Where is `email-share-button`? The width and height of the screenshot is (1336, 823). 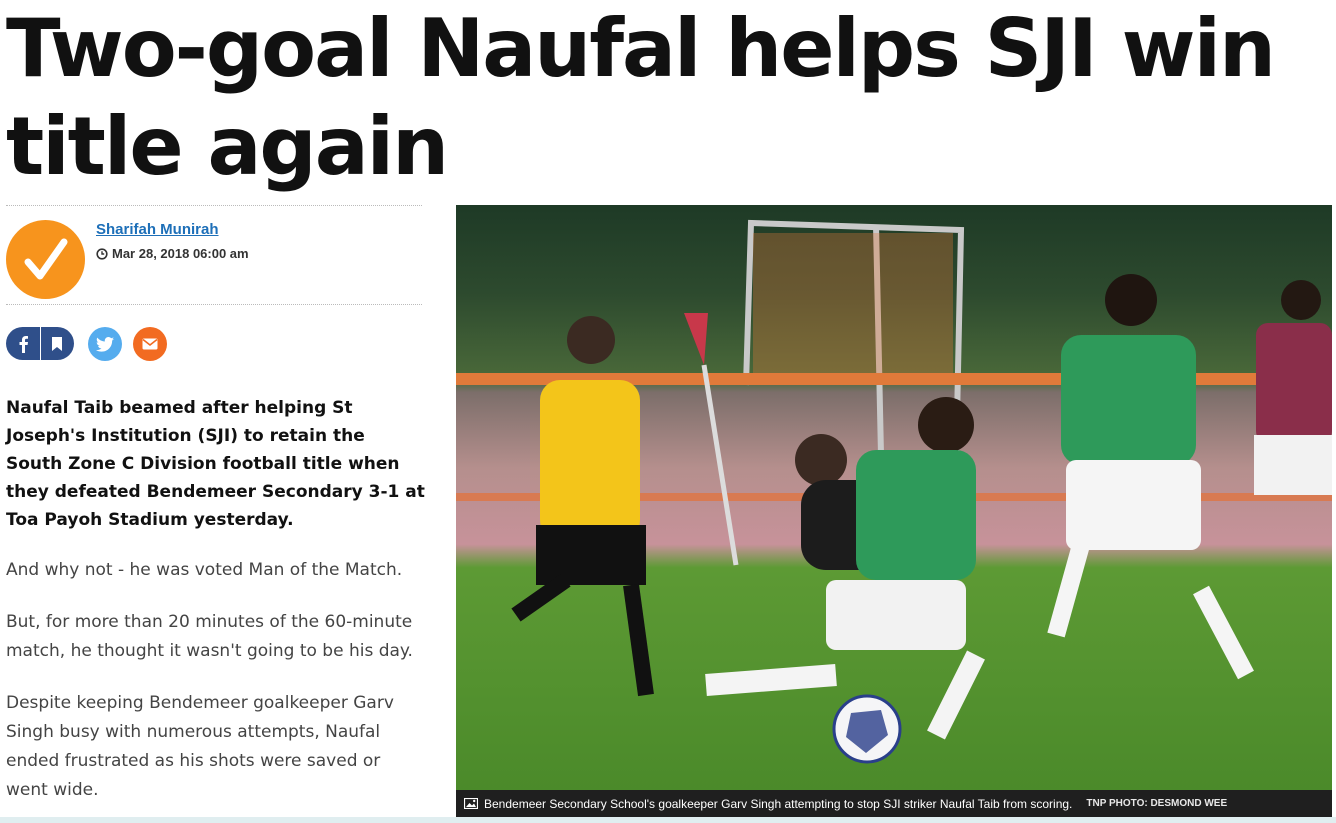
email-share-button is located at coordinates (150, 344).